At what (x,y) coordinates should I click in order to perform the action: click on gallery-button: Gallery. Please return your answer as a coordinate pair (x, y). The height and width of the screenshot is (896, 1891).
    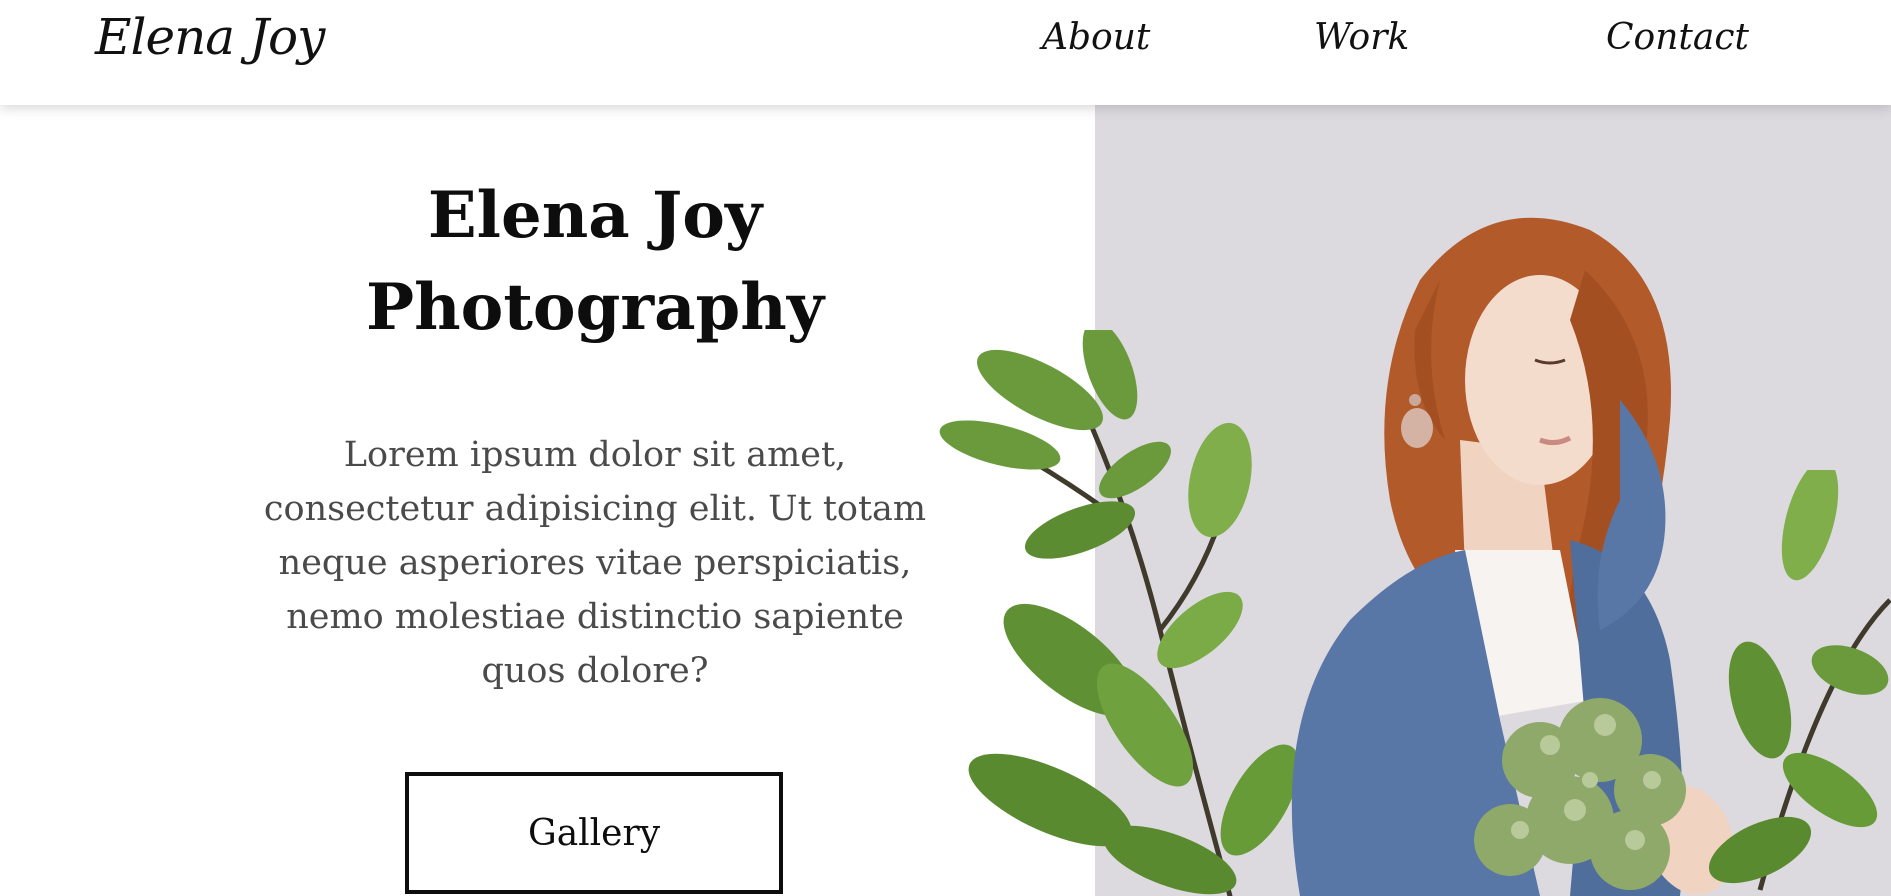
    Looking at the image, I should click on (594, 833).